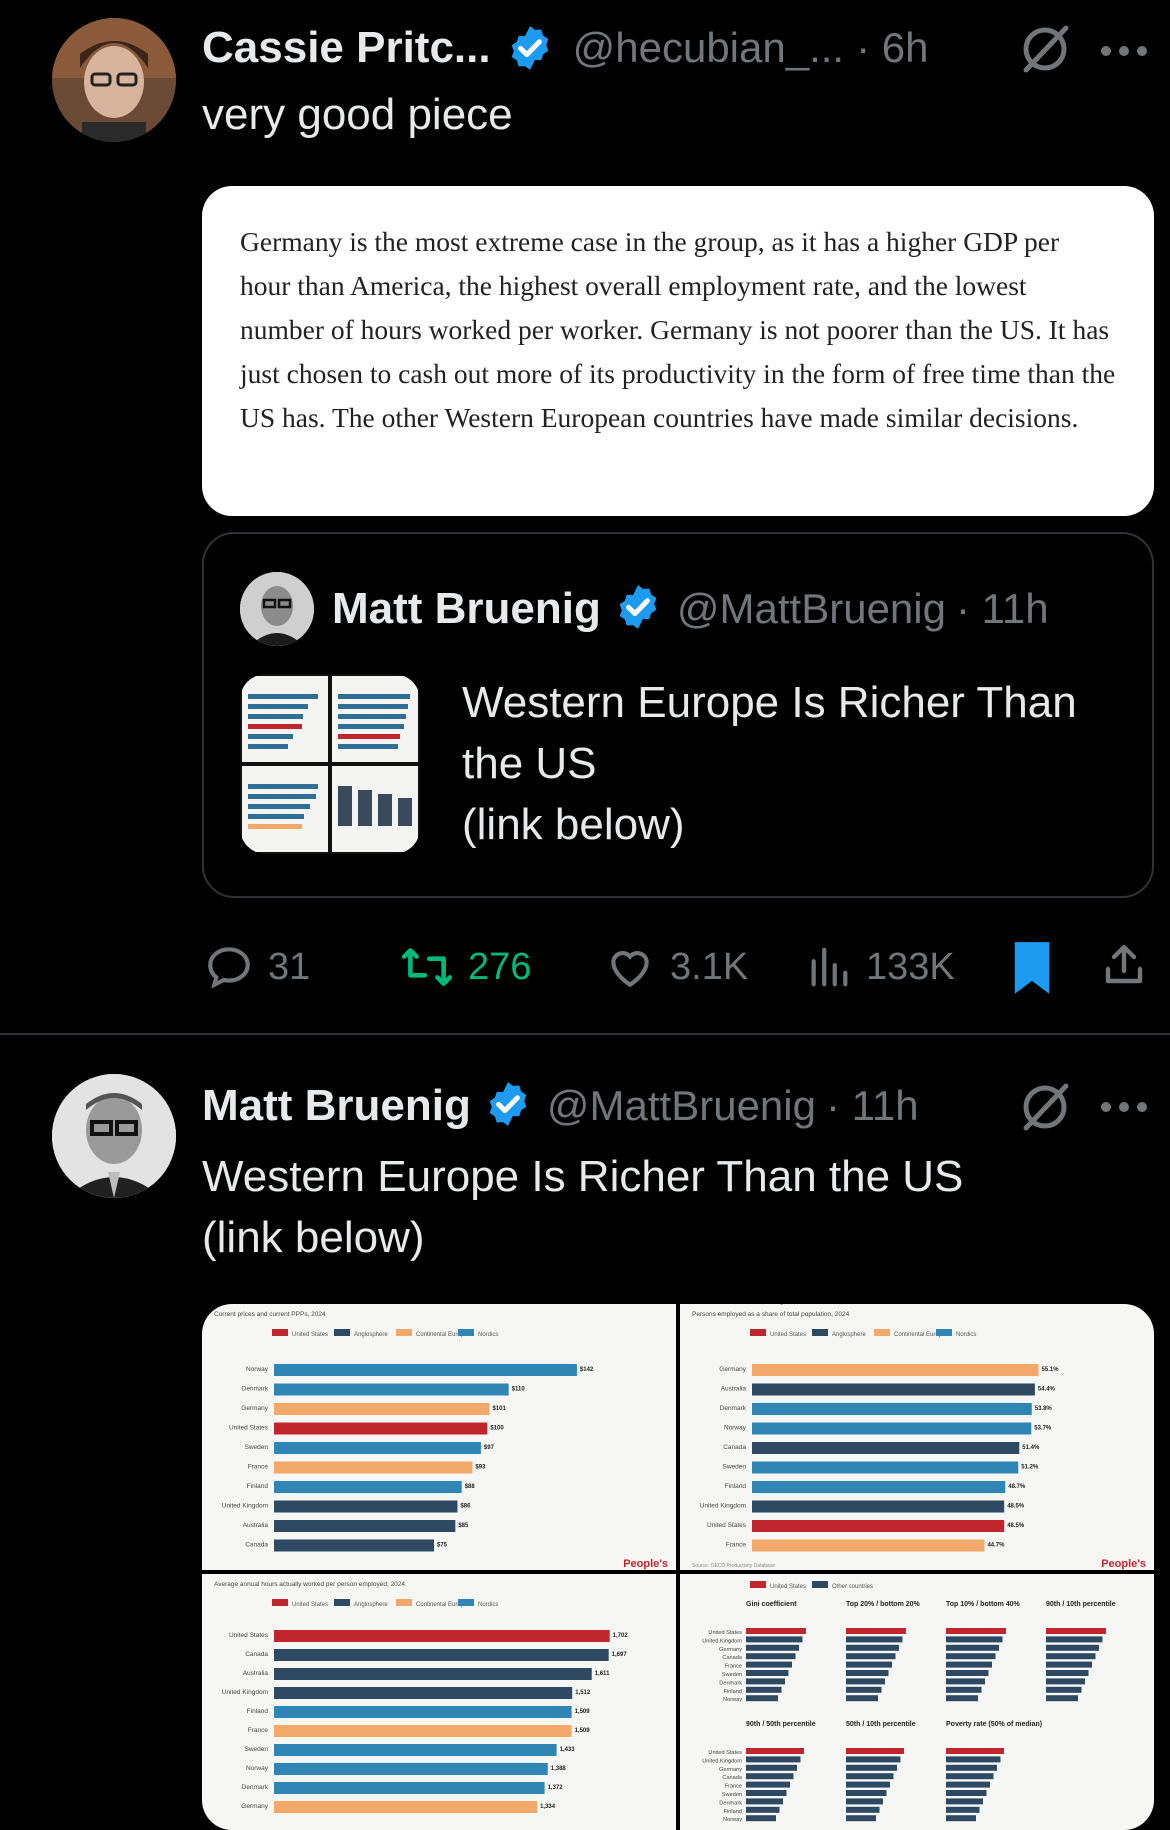 This screenshot has width=1170, height=1830. What do you see at coordinates (730, 1650) in the screenshot?
I see `tick-label: Germany` at bounding box center [730, 1650].